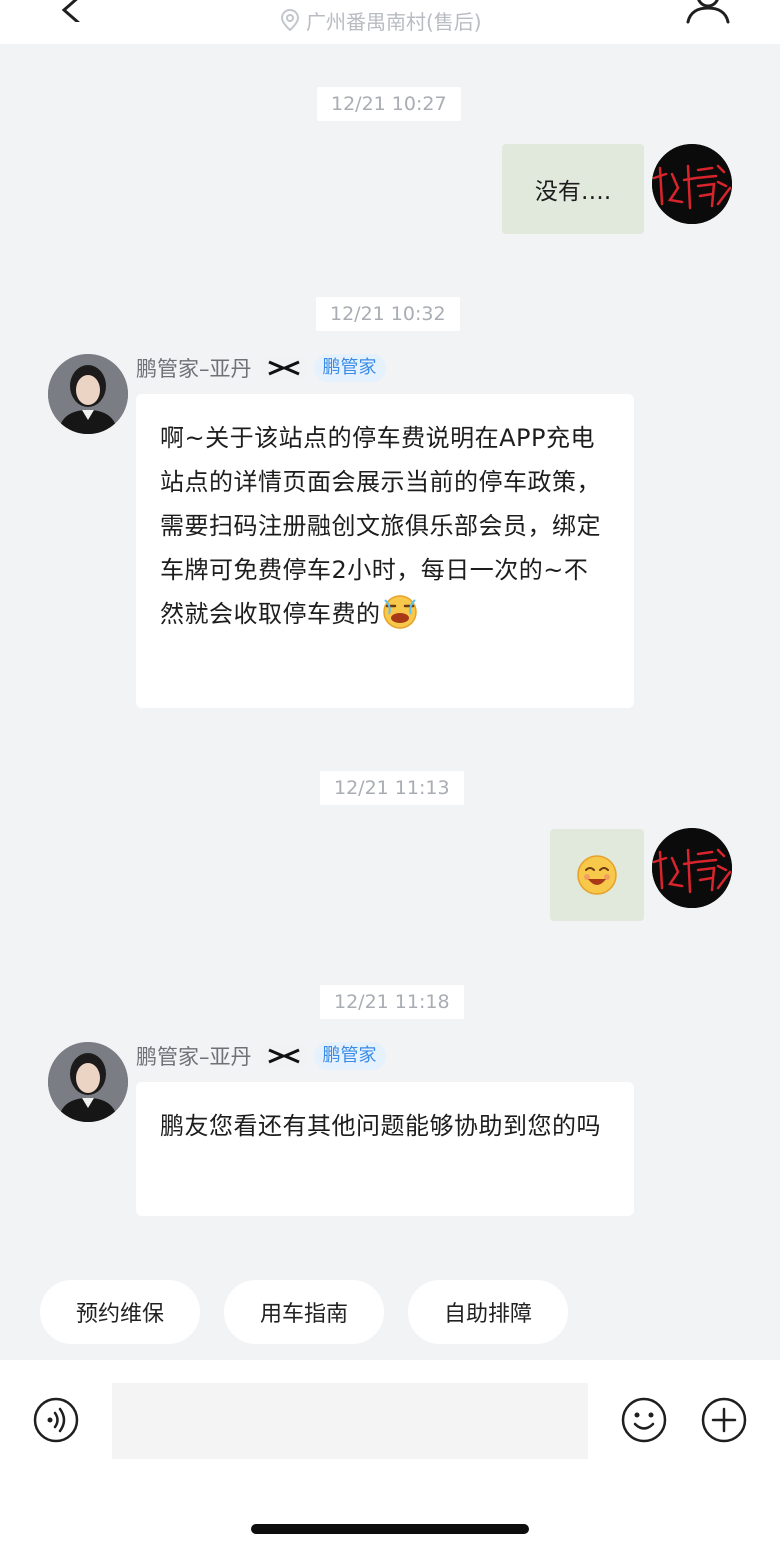 The height and width of the screenshot is (1550, 780). What do you see at coordinates (389, 104) in the screenshot?
I see `timestamp: 12/21 10:27` at bounding box center [389, 104].